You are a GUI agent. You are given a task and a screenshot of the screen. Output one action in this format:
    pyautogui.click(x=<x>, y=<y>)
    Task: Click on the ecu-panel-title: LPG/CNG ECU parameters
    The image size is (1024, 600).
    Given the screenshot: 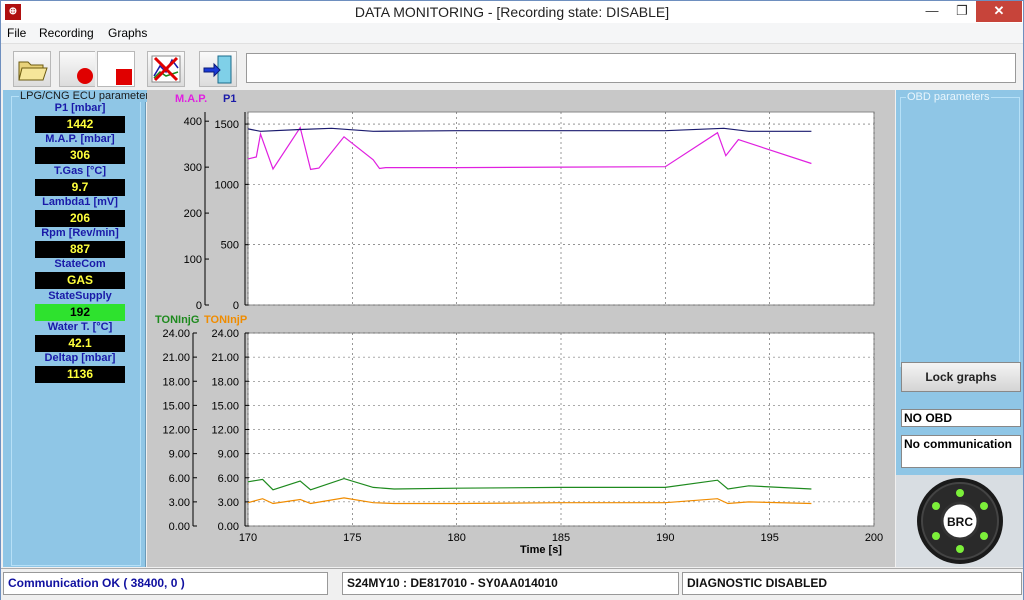 What is the action you would take?
    pyautogui.click(x=87, y=96)
    